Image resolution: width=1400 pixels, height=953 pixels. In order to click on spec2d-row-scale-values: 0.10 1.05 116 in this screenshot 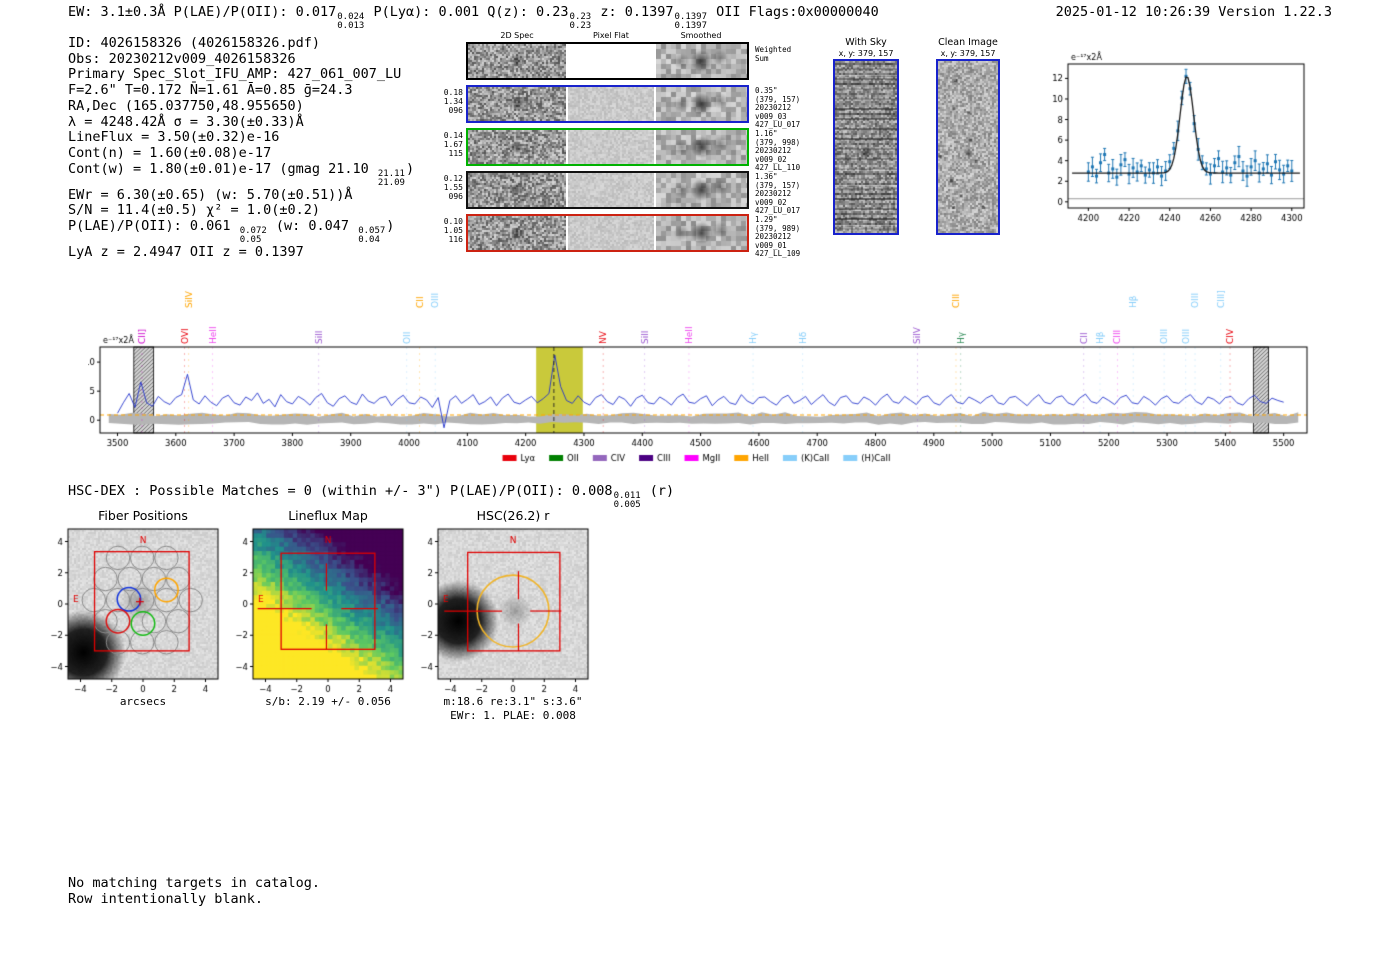, I will do `click(453, 230)`.